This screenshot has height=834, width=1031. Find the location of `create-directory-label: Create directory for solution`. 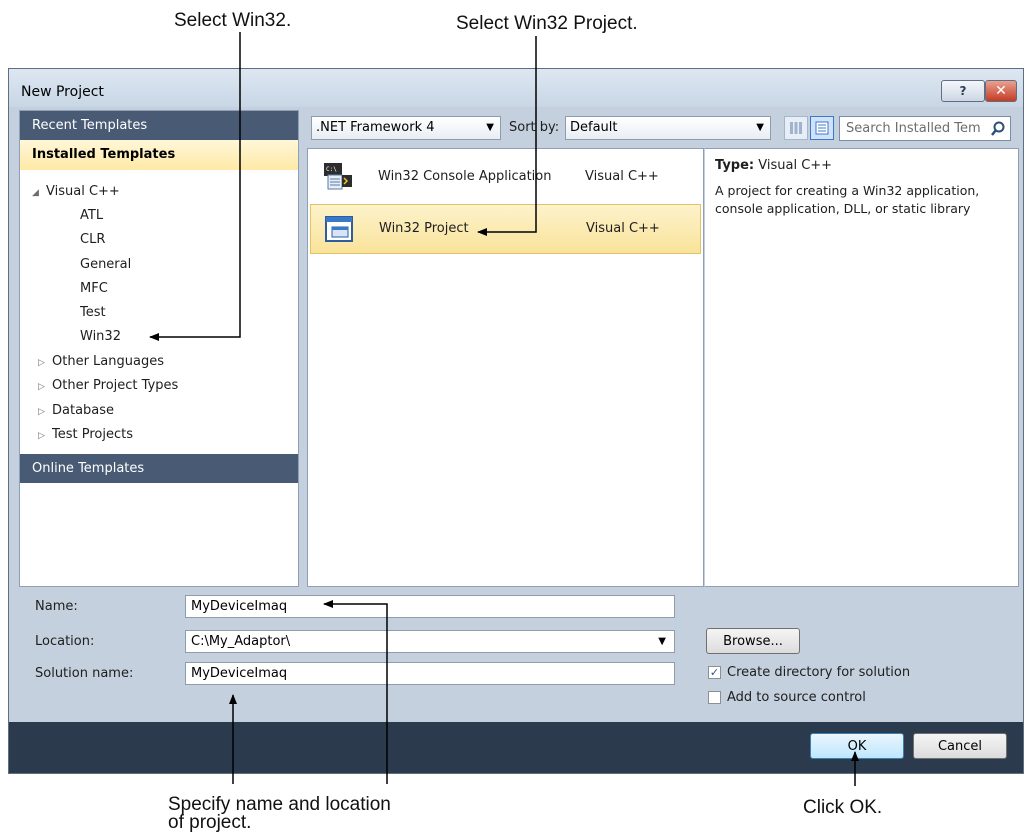

create-directory-label: Create directory for solution is located at coordinates (819, 672).